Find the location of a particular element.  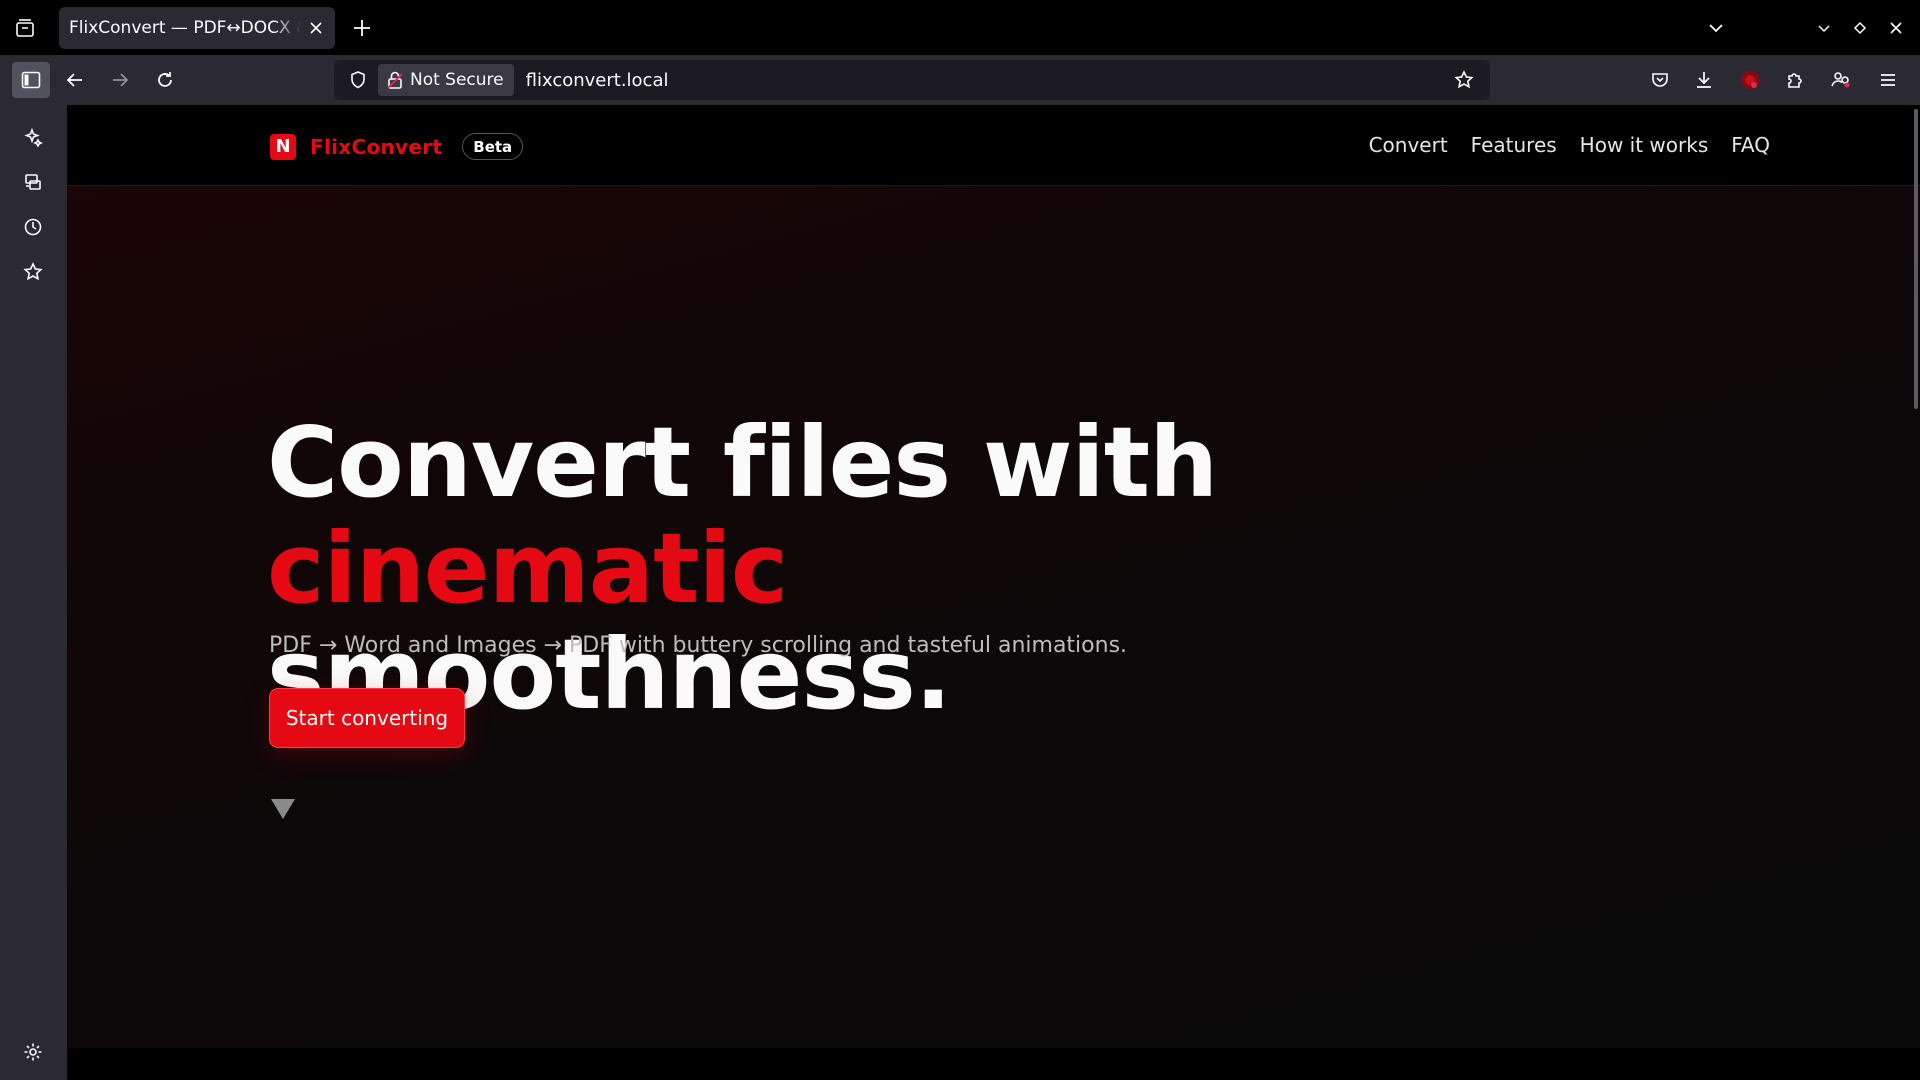

start-converting-button: Start converting is located at coordinates (367, 718).